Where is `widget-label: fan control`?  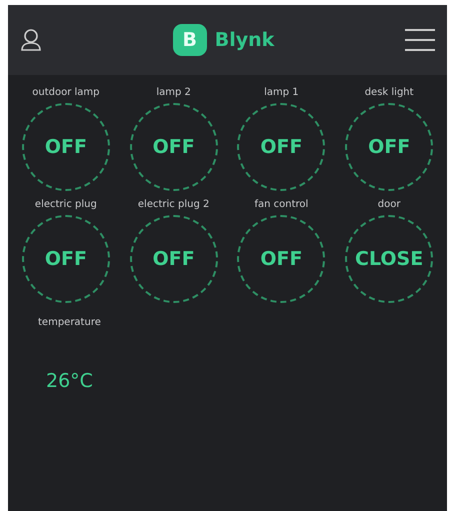 widget-label: fan control is located at coordinates (281, 205).